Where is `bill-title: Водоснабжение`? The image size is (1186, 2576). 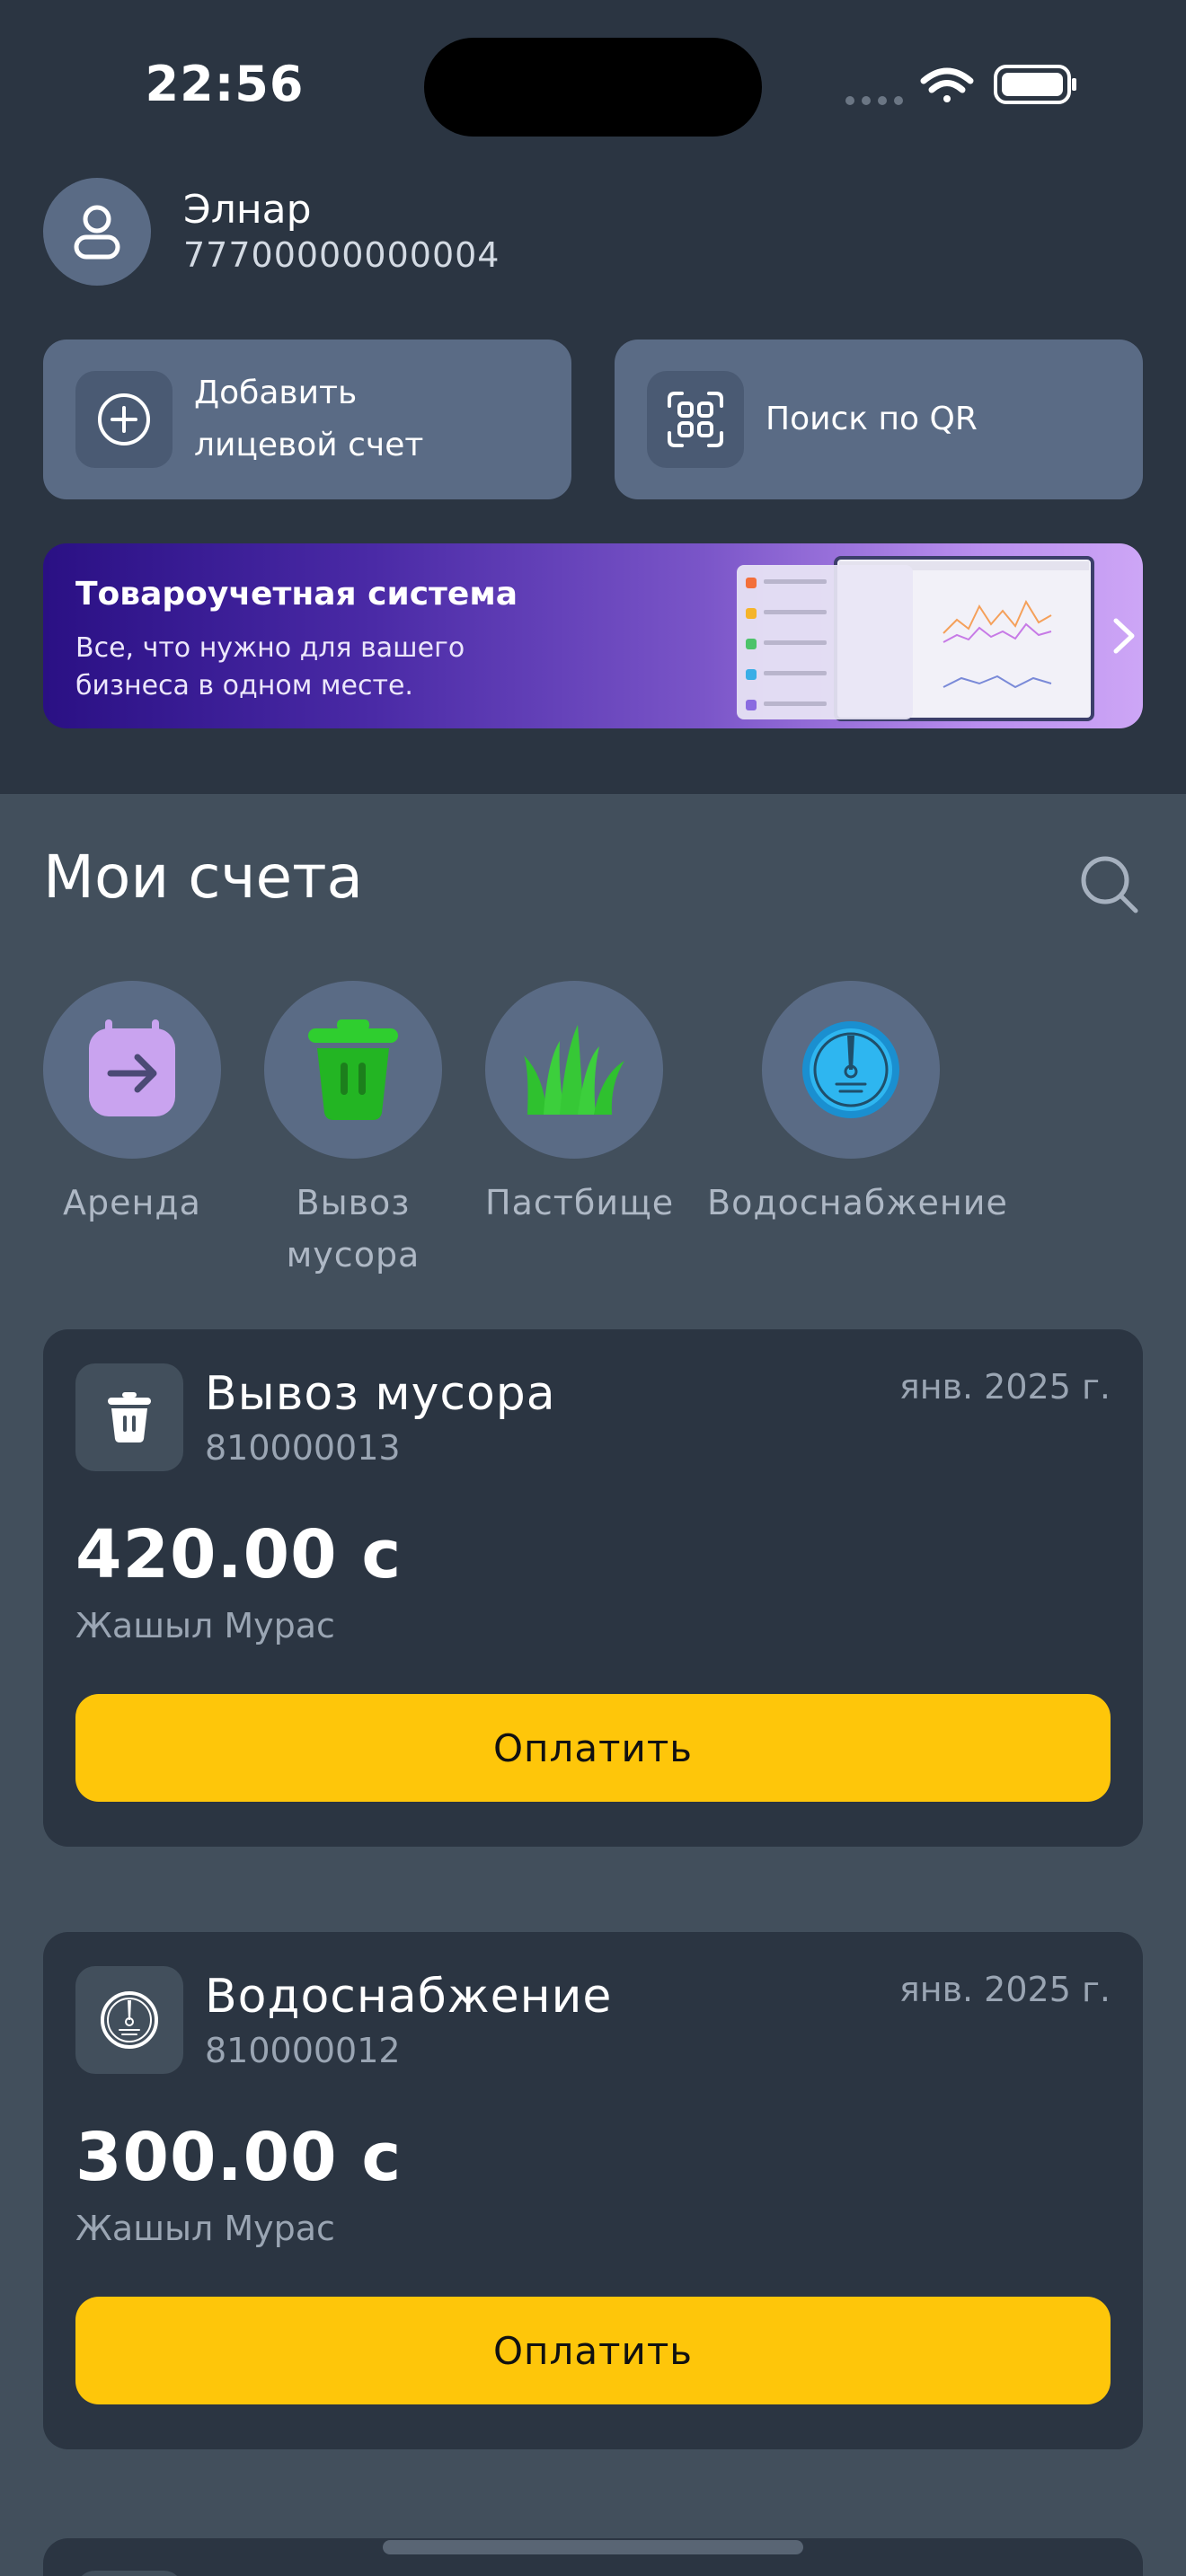
bill-title: Водоснабжение is located at coordinates (409, 1997).